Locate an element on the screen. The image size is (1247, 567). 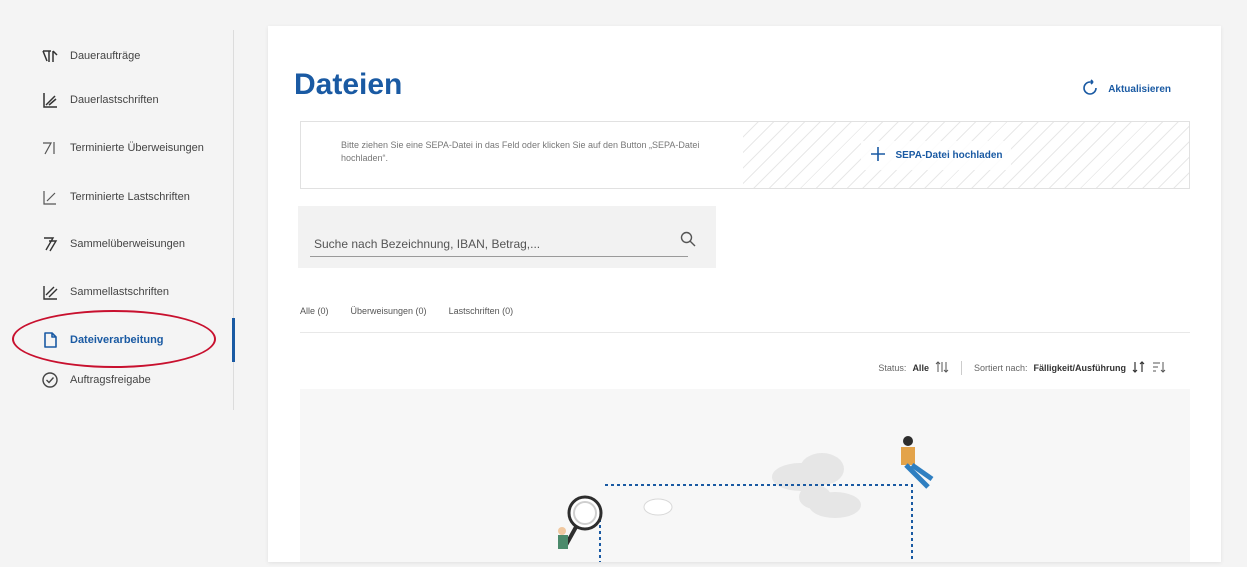
status-value: Alle is located at coordinates (920, 368).